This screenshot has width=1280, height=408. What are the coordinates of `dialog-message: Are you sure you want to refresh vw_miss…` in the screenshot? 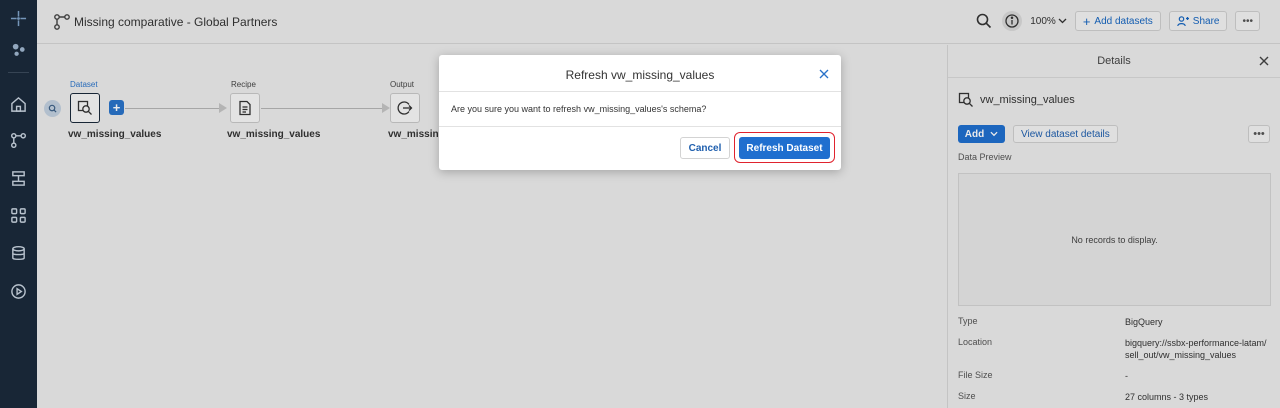 It's located at (579, 109).